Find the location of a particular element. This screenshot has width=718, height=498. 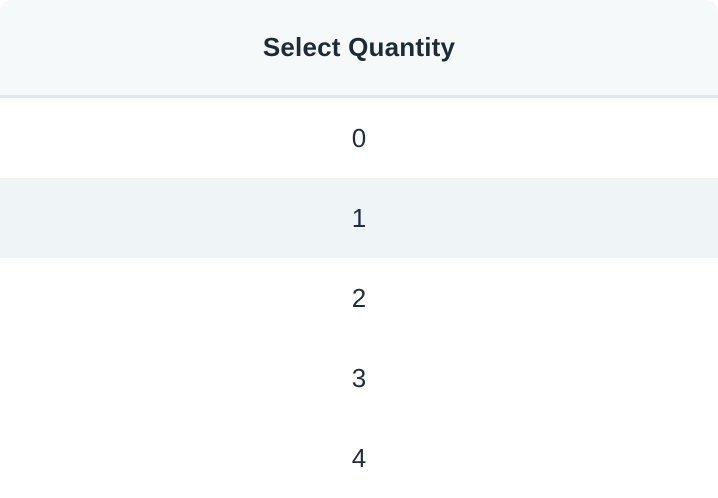

quantity-option-label: 1 is located at coordinates (359, 217).